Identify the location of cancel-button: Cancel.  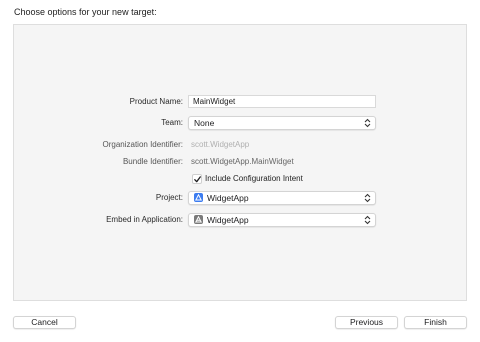
(44, 322).